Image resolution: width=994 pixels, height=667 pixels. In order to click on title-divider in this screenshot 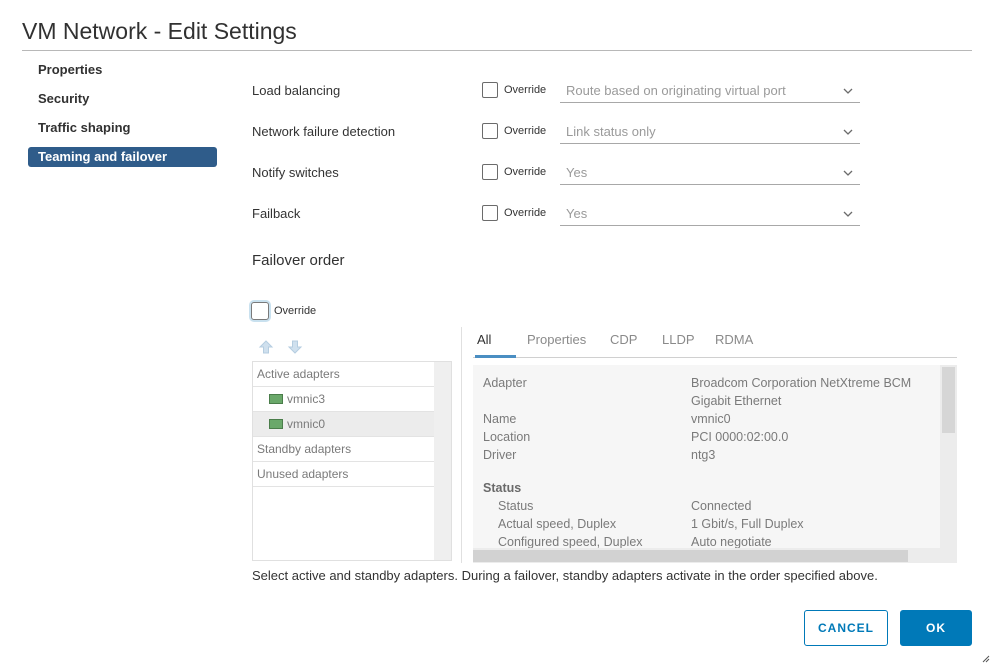, I will do `click(497, 50)`.